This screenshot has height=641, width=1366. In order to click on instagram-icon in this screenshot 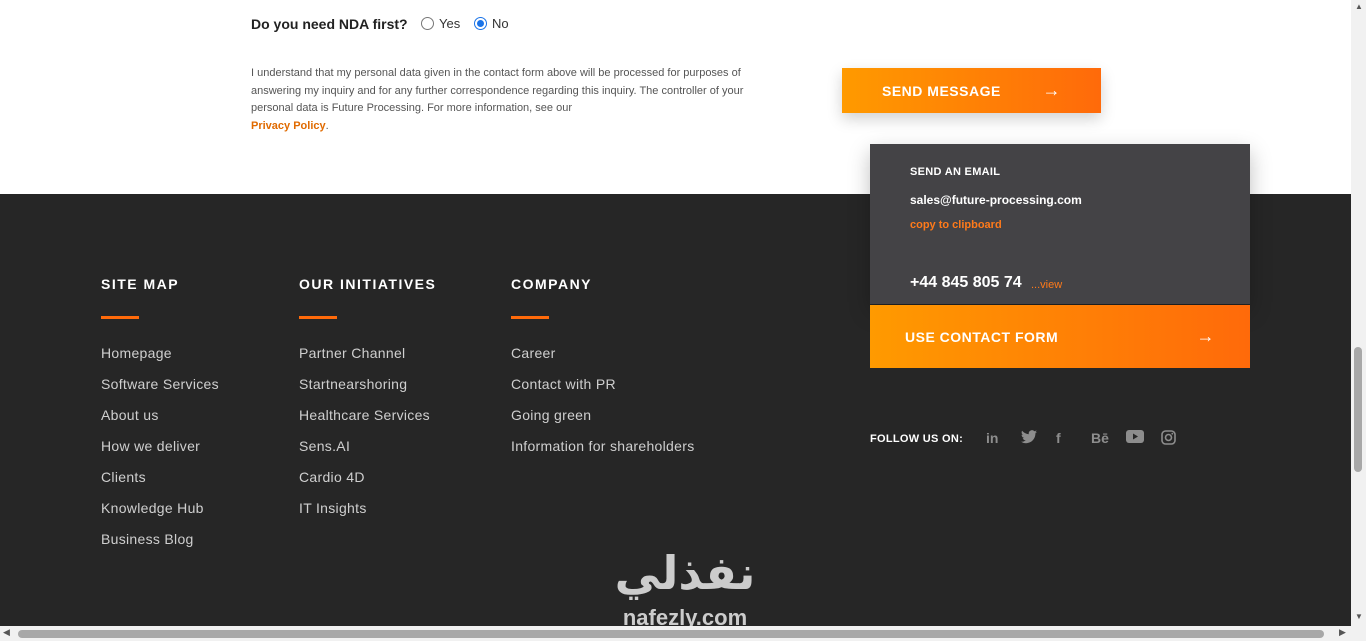, I will do `click(1178, 439)`.